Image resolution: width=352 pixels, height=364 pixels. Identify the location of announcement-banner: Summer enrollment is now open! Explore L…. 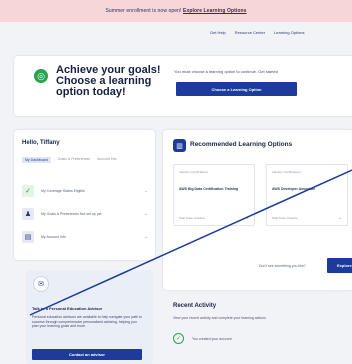
(176, 11).